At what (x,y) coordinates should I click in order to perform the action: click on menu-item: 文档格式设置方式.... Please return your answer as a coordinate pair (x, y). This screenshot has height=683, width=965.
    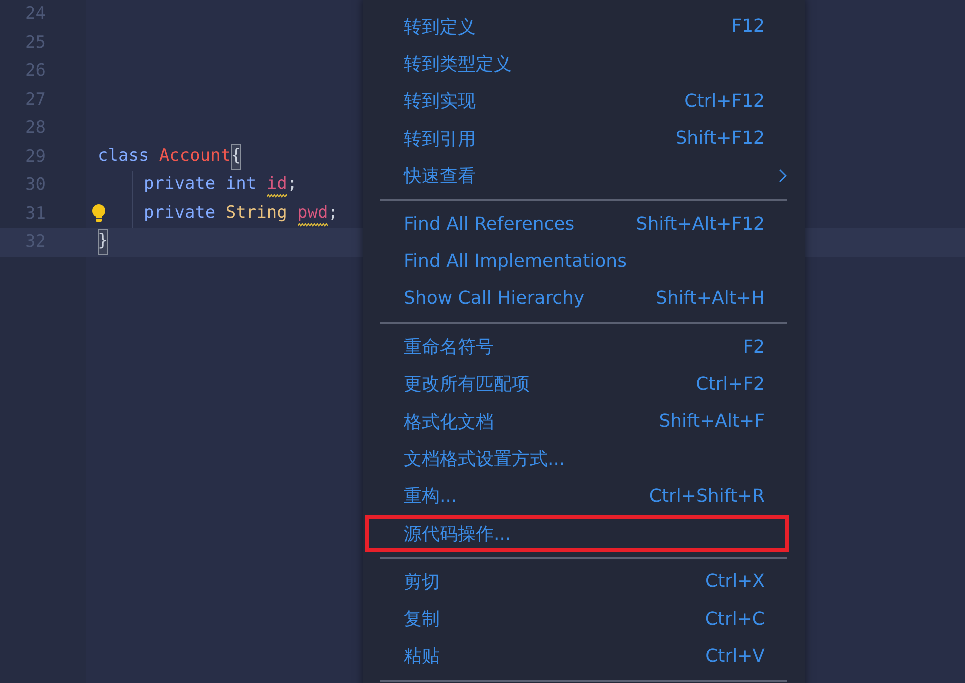
    Looking at the image, I should click on (577, 459).